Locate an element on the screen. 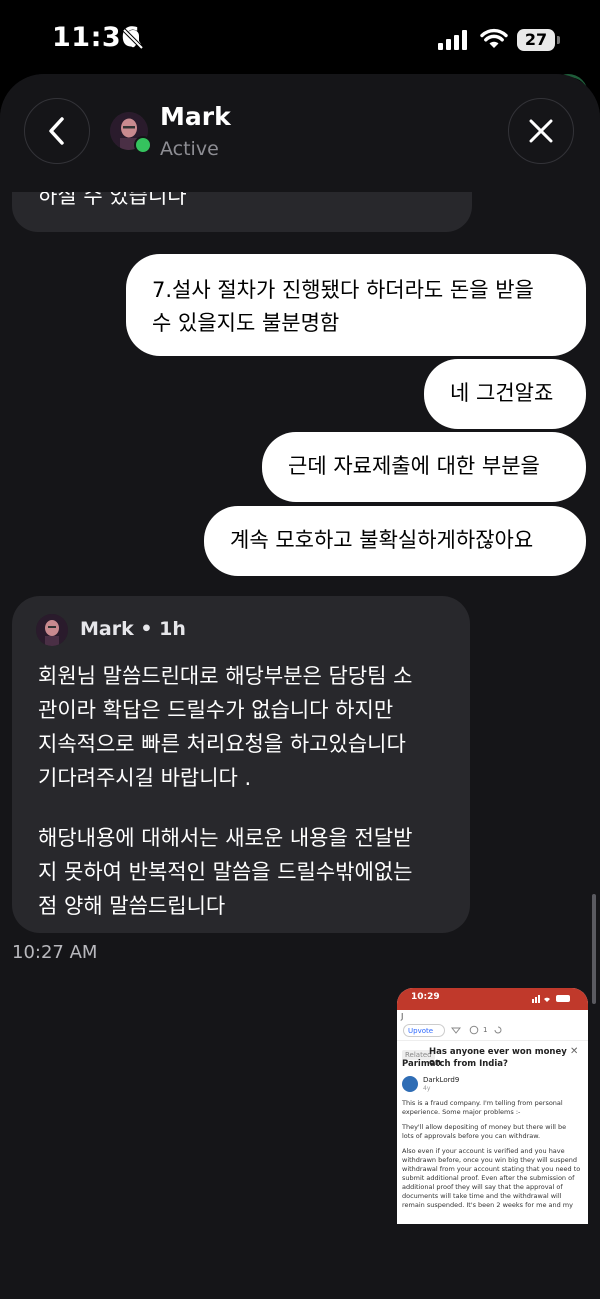  author-name: Mark • 1h is located at coordinates (133, 629).